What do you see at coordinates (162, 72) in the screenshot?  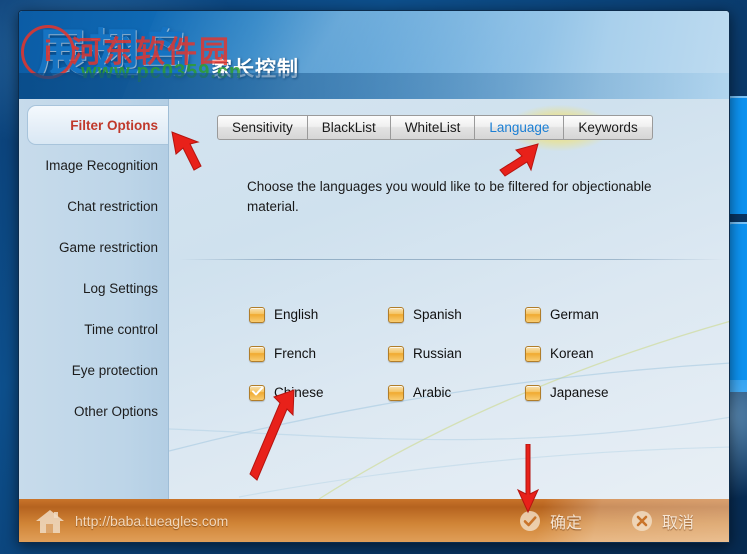 I see `watermark-site-url: www.pc0359.cn` at bounding box center [162, 72].